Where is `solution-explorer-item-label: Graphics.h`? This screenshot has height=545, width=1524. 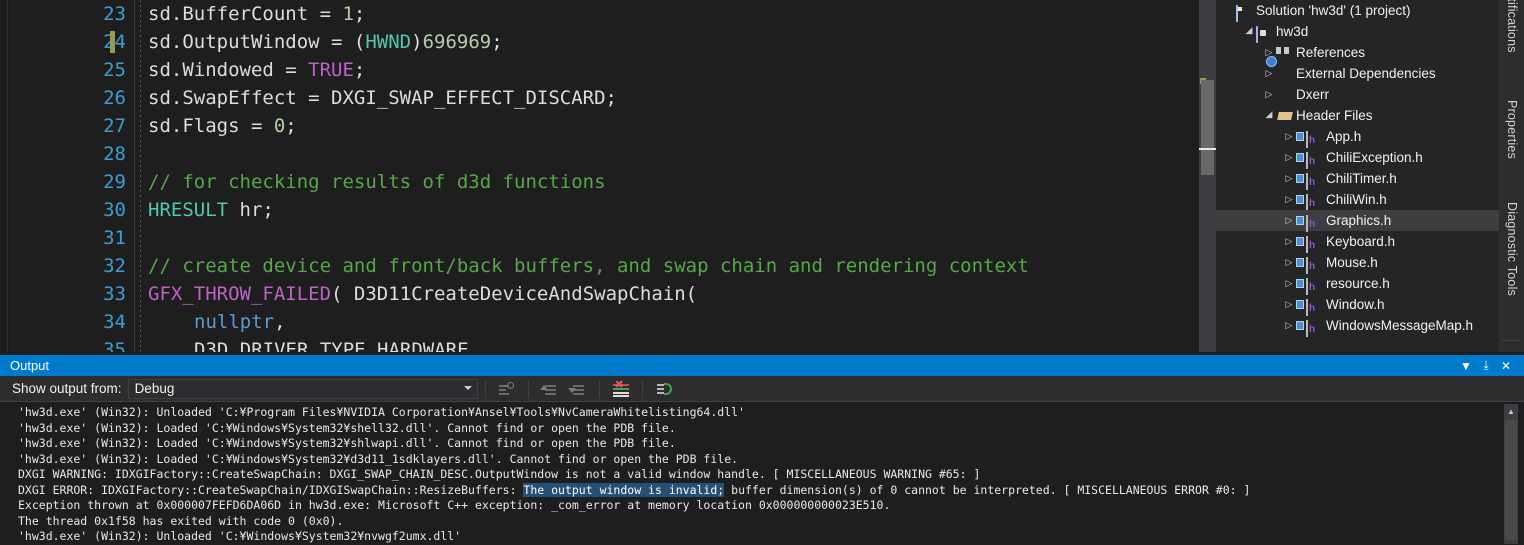 solution-explorer-item-label: Graphics.h is located at coordinates (1359, 220).